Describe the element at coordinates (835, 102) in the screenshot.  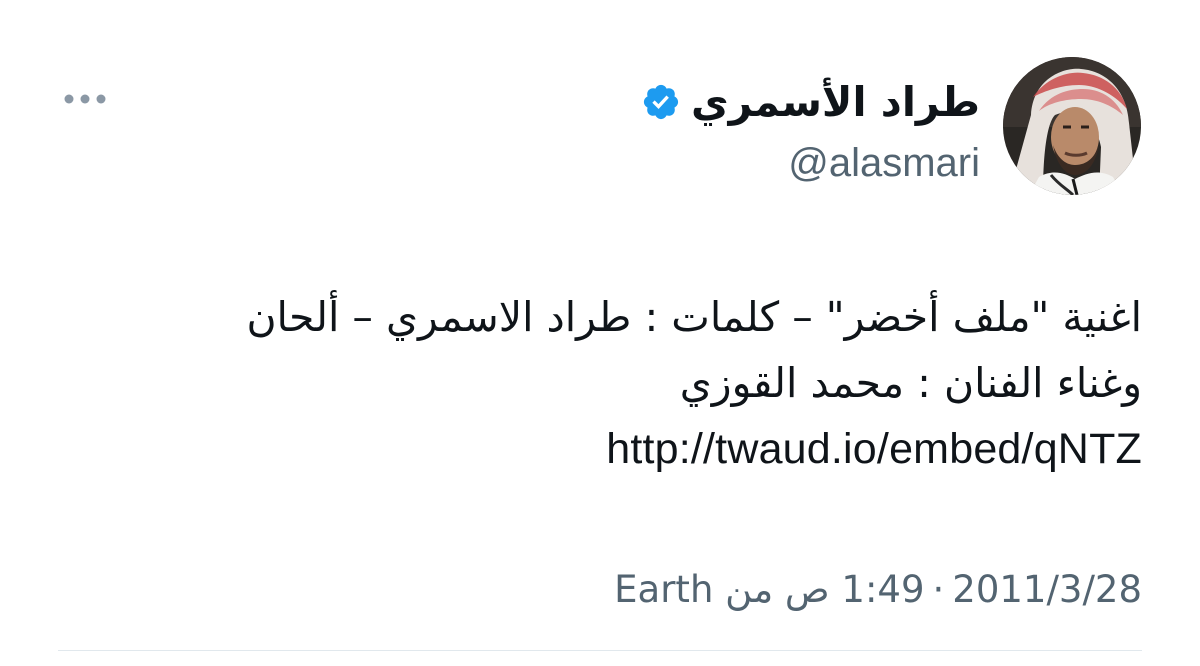
I see `display-name: طراد الأسمري` at that location.